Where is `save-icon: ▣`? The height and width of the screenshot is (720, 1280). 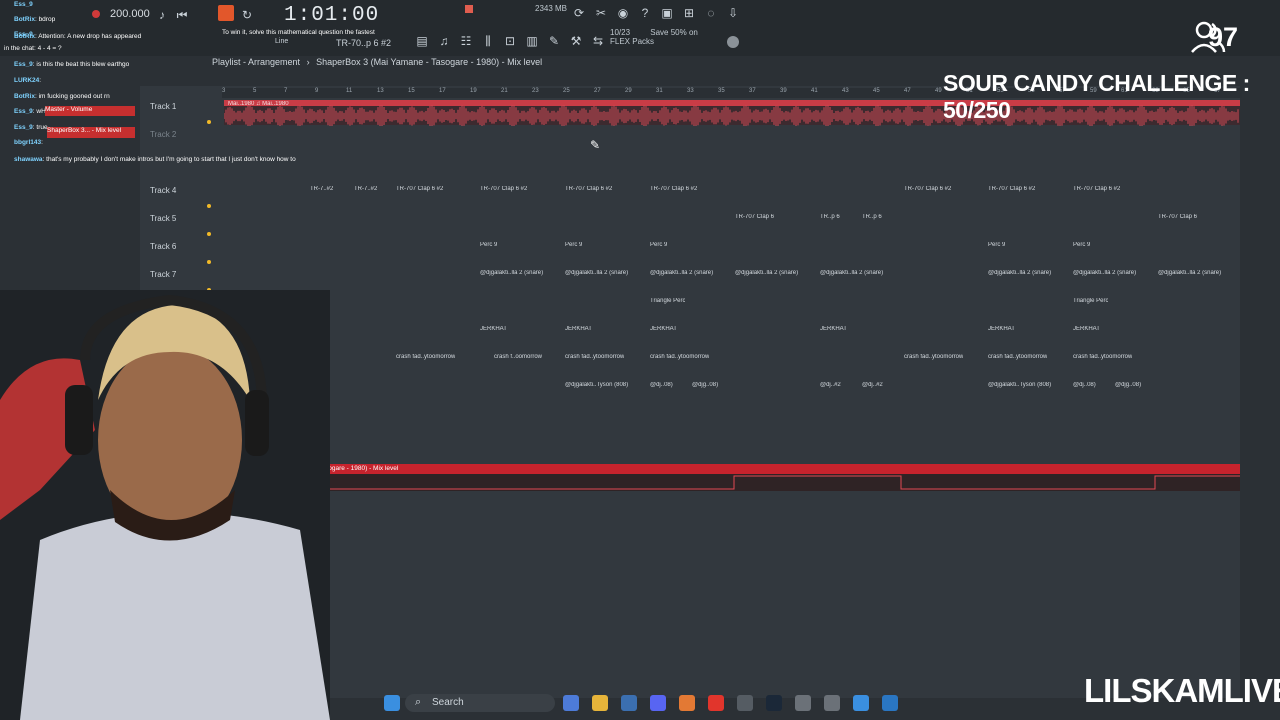 save-icon: ▣ is located at coordinates (667, 13).